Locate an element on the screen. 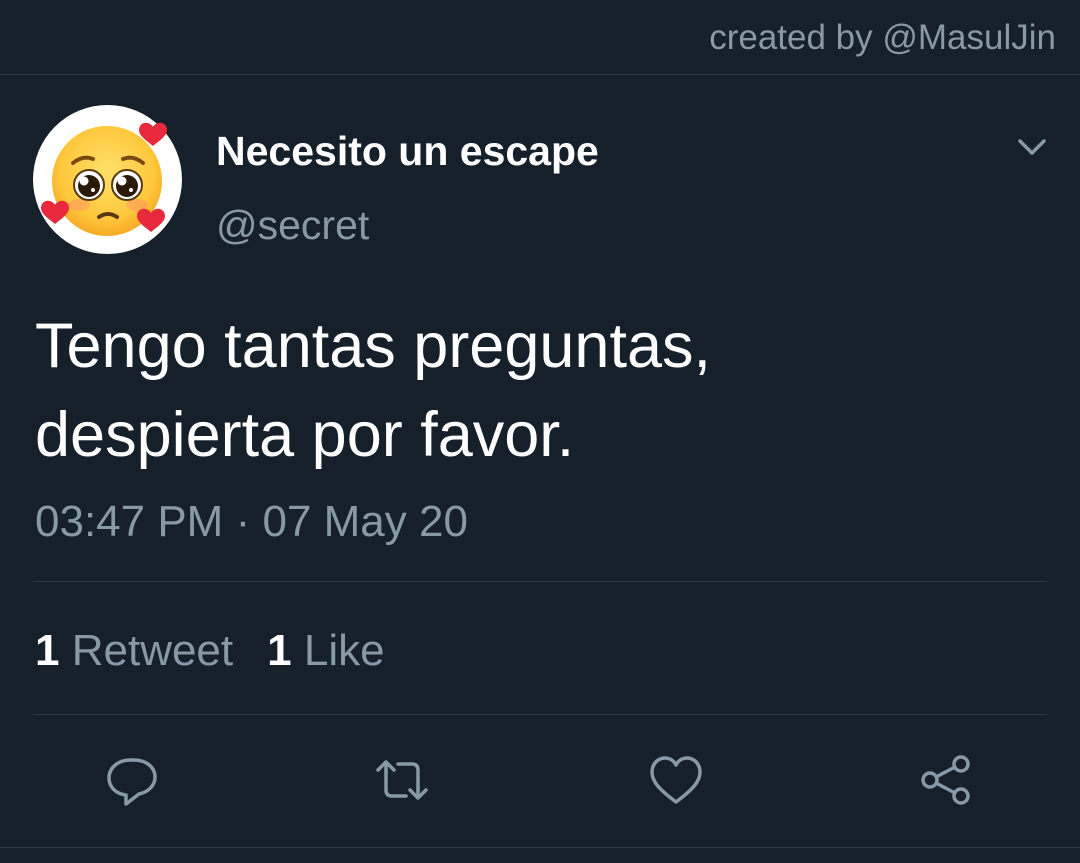  like-label: Like is located at coordinates (344, 650).